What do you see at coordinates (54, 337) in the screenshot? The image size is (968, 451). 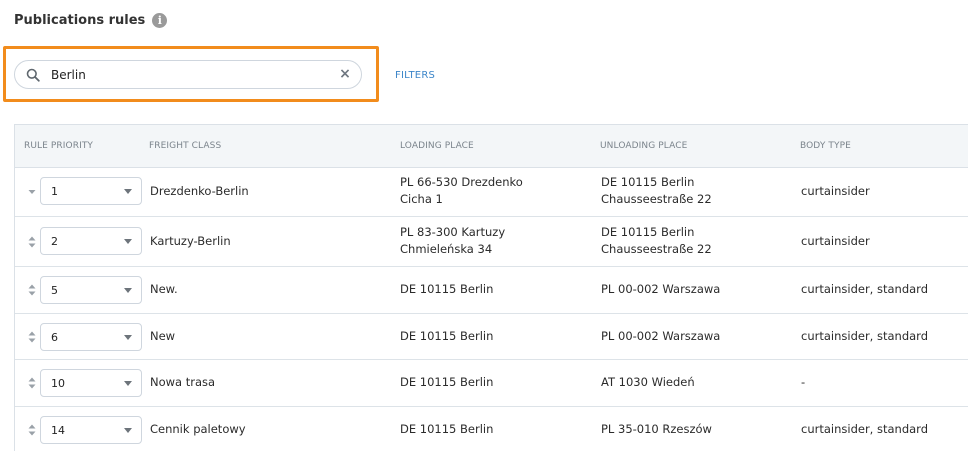 I see `priority-value: 6` at bounding box center [54, 337].